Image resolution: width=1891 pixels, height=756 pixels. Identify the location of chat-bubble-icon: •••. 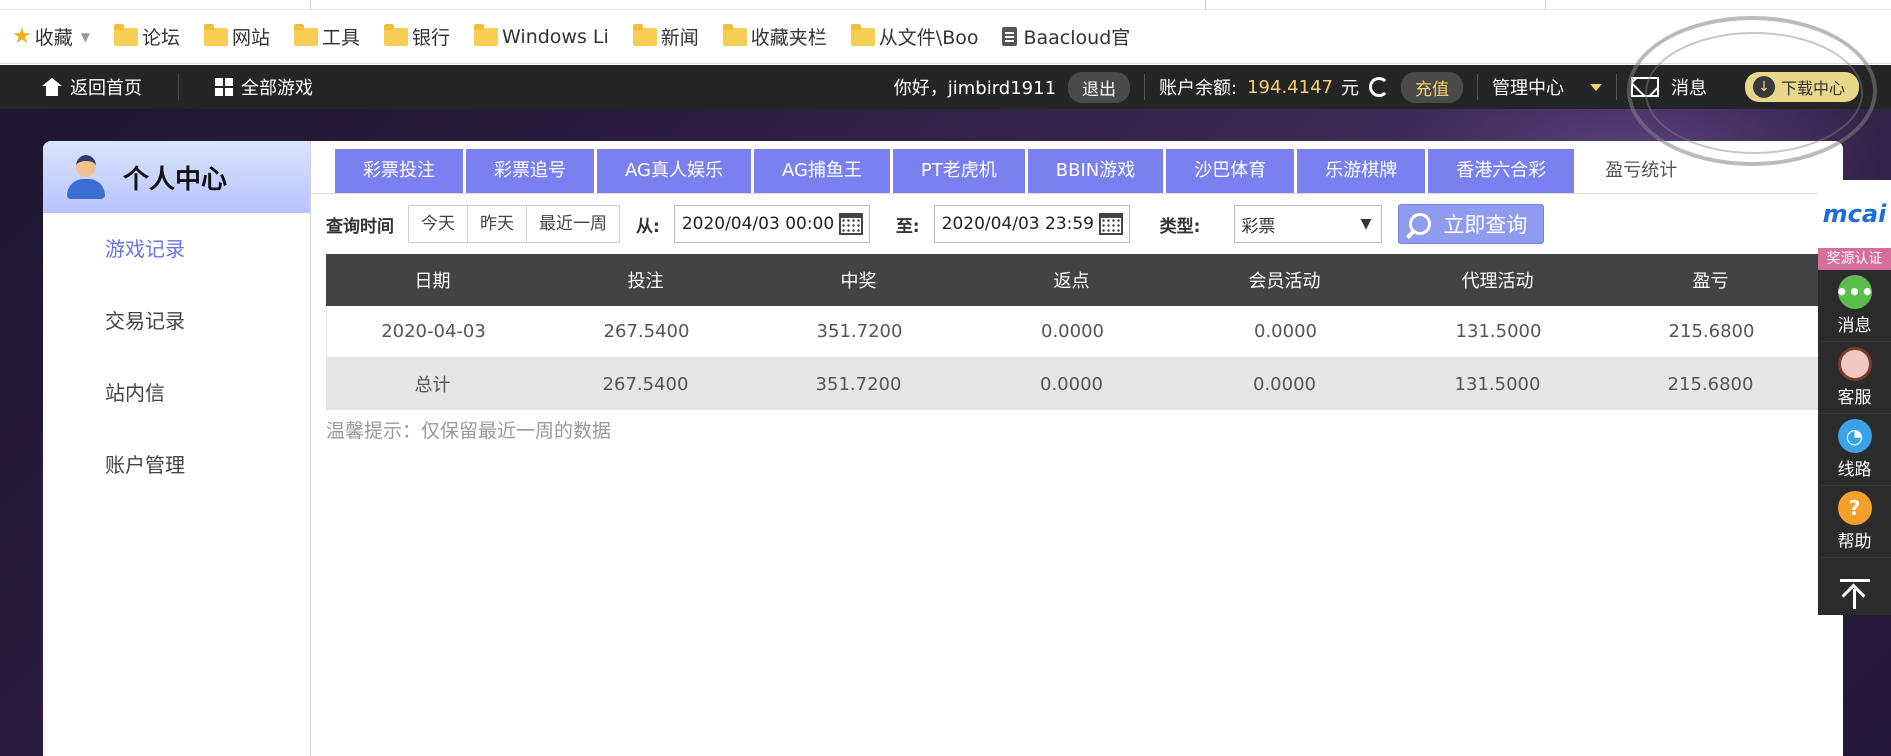
(1854, 292).